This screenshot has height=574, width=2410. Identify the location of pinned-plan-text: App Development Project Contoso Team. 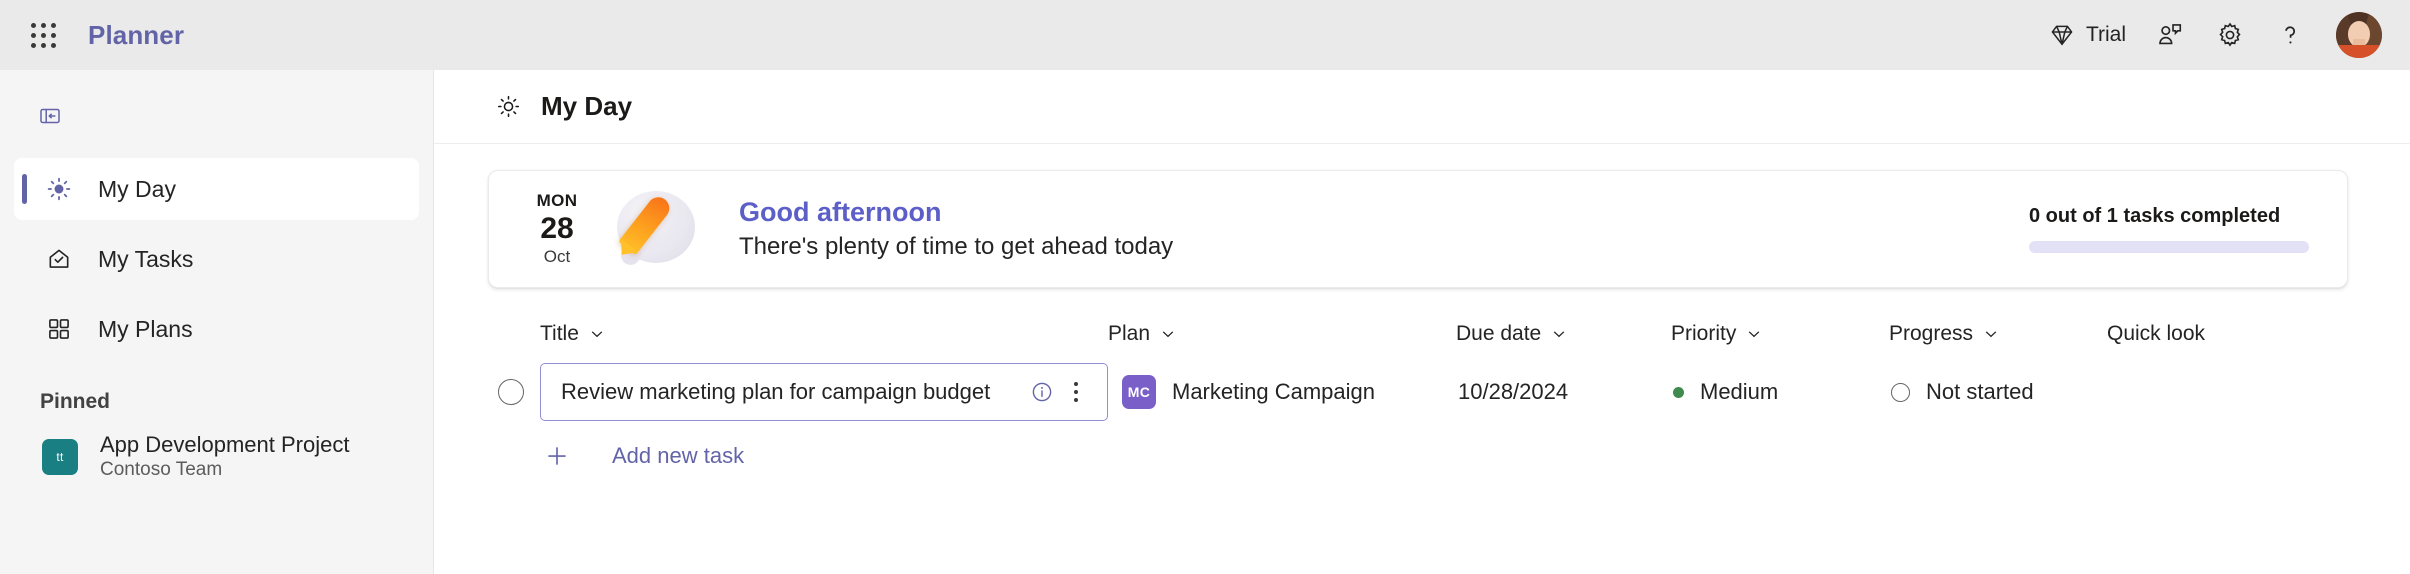
(225, 456).